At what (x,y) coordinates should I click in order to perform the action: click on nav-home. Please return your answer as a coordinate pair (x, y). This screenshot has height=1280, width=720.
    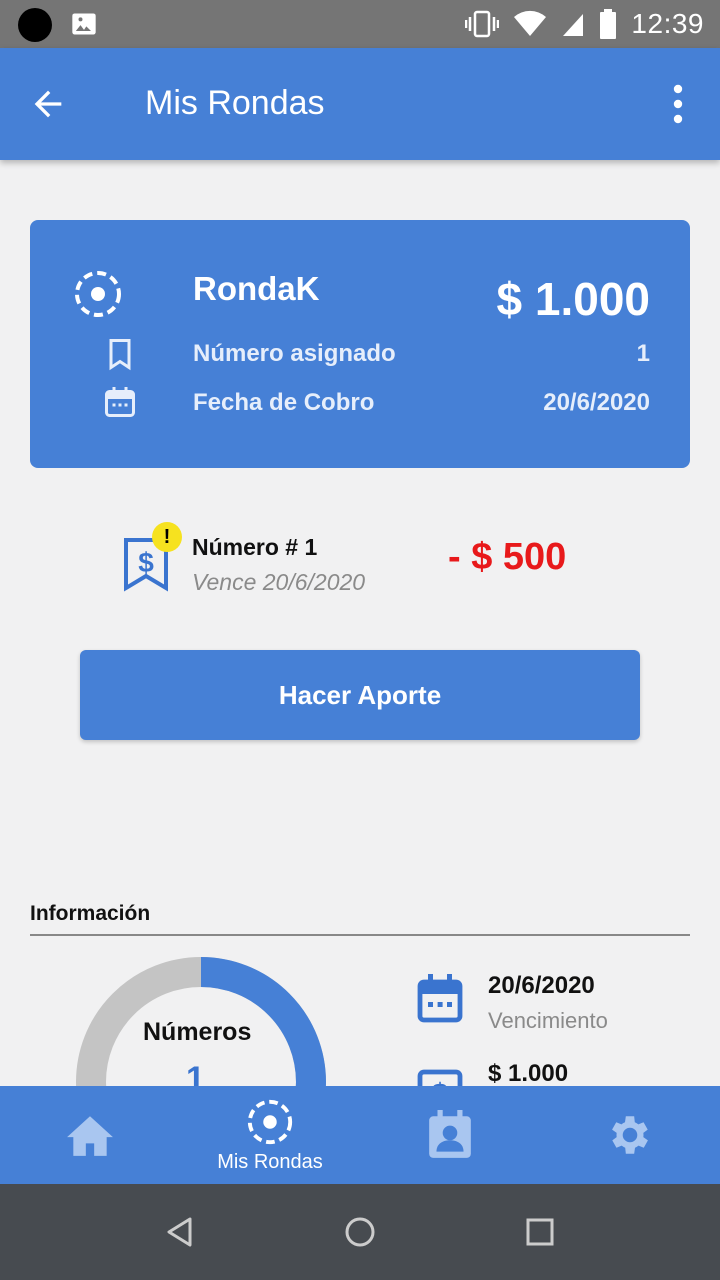
    Looking at the image, I should click on (90, 1135).